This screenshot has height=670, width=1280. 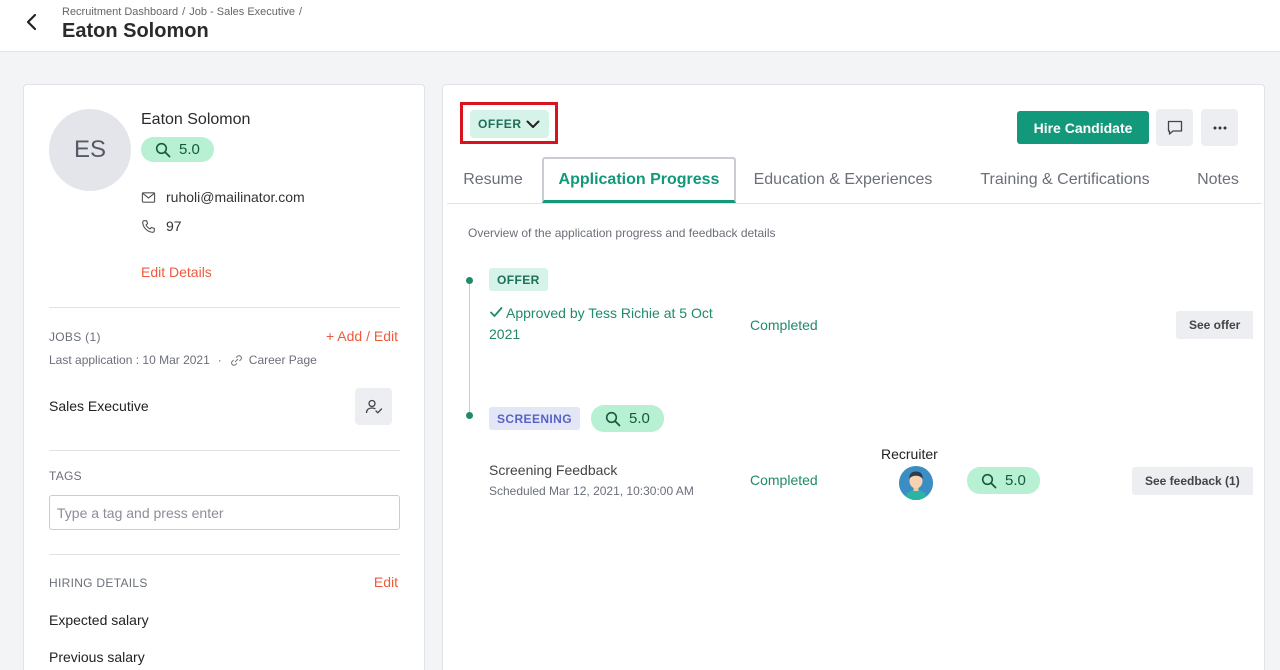 I want to click on more-options-button, so click(x=1219, y=127).